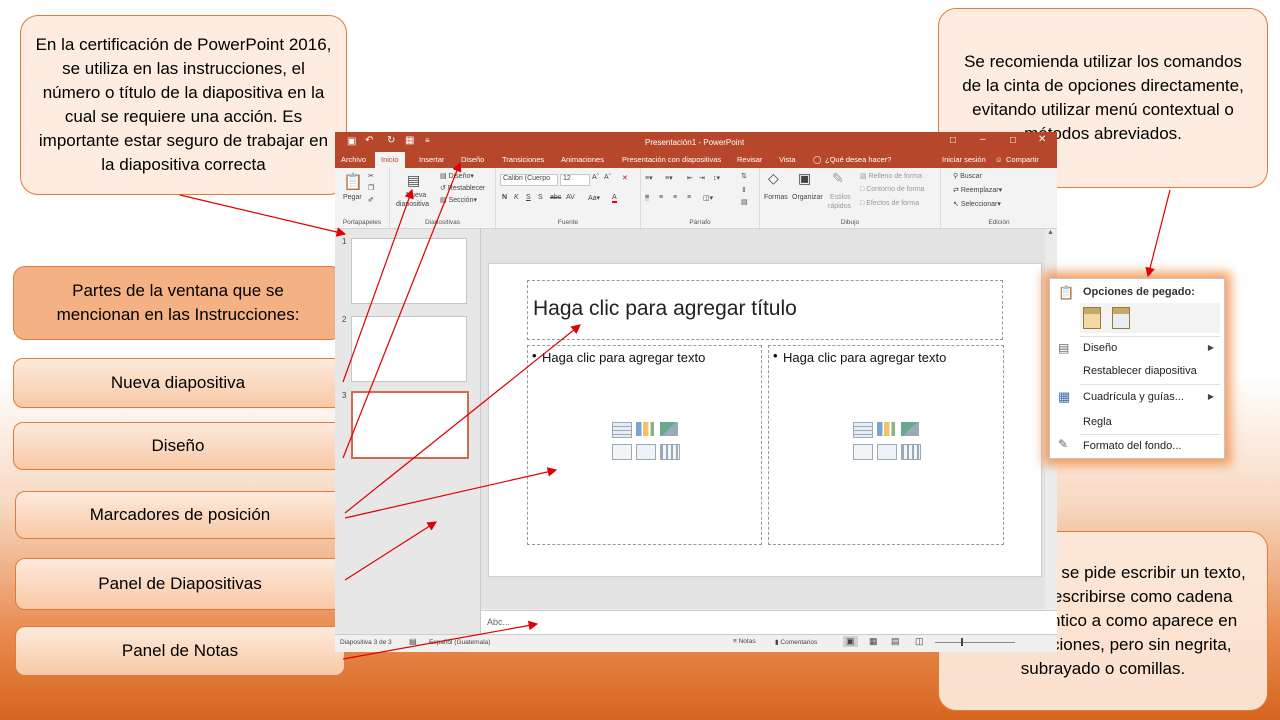 The width and height of the screenshot is (1280, 720). What do you see at coordinates (669, 178) in the screenshot?
I see `numbering-icon: ≡▾` at bounding box center [669, 178].